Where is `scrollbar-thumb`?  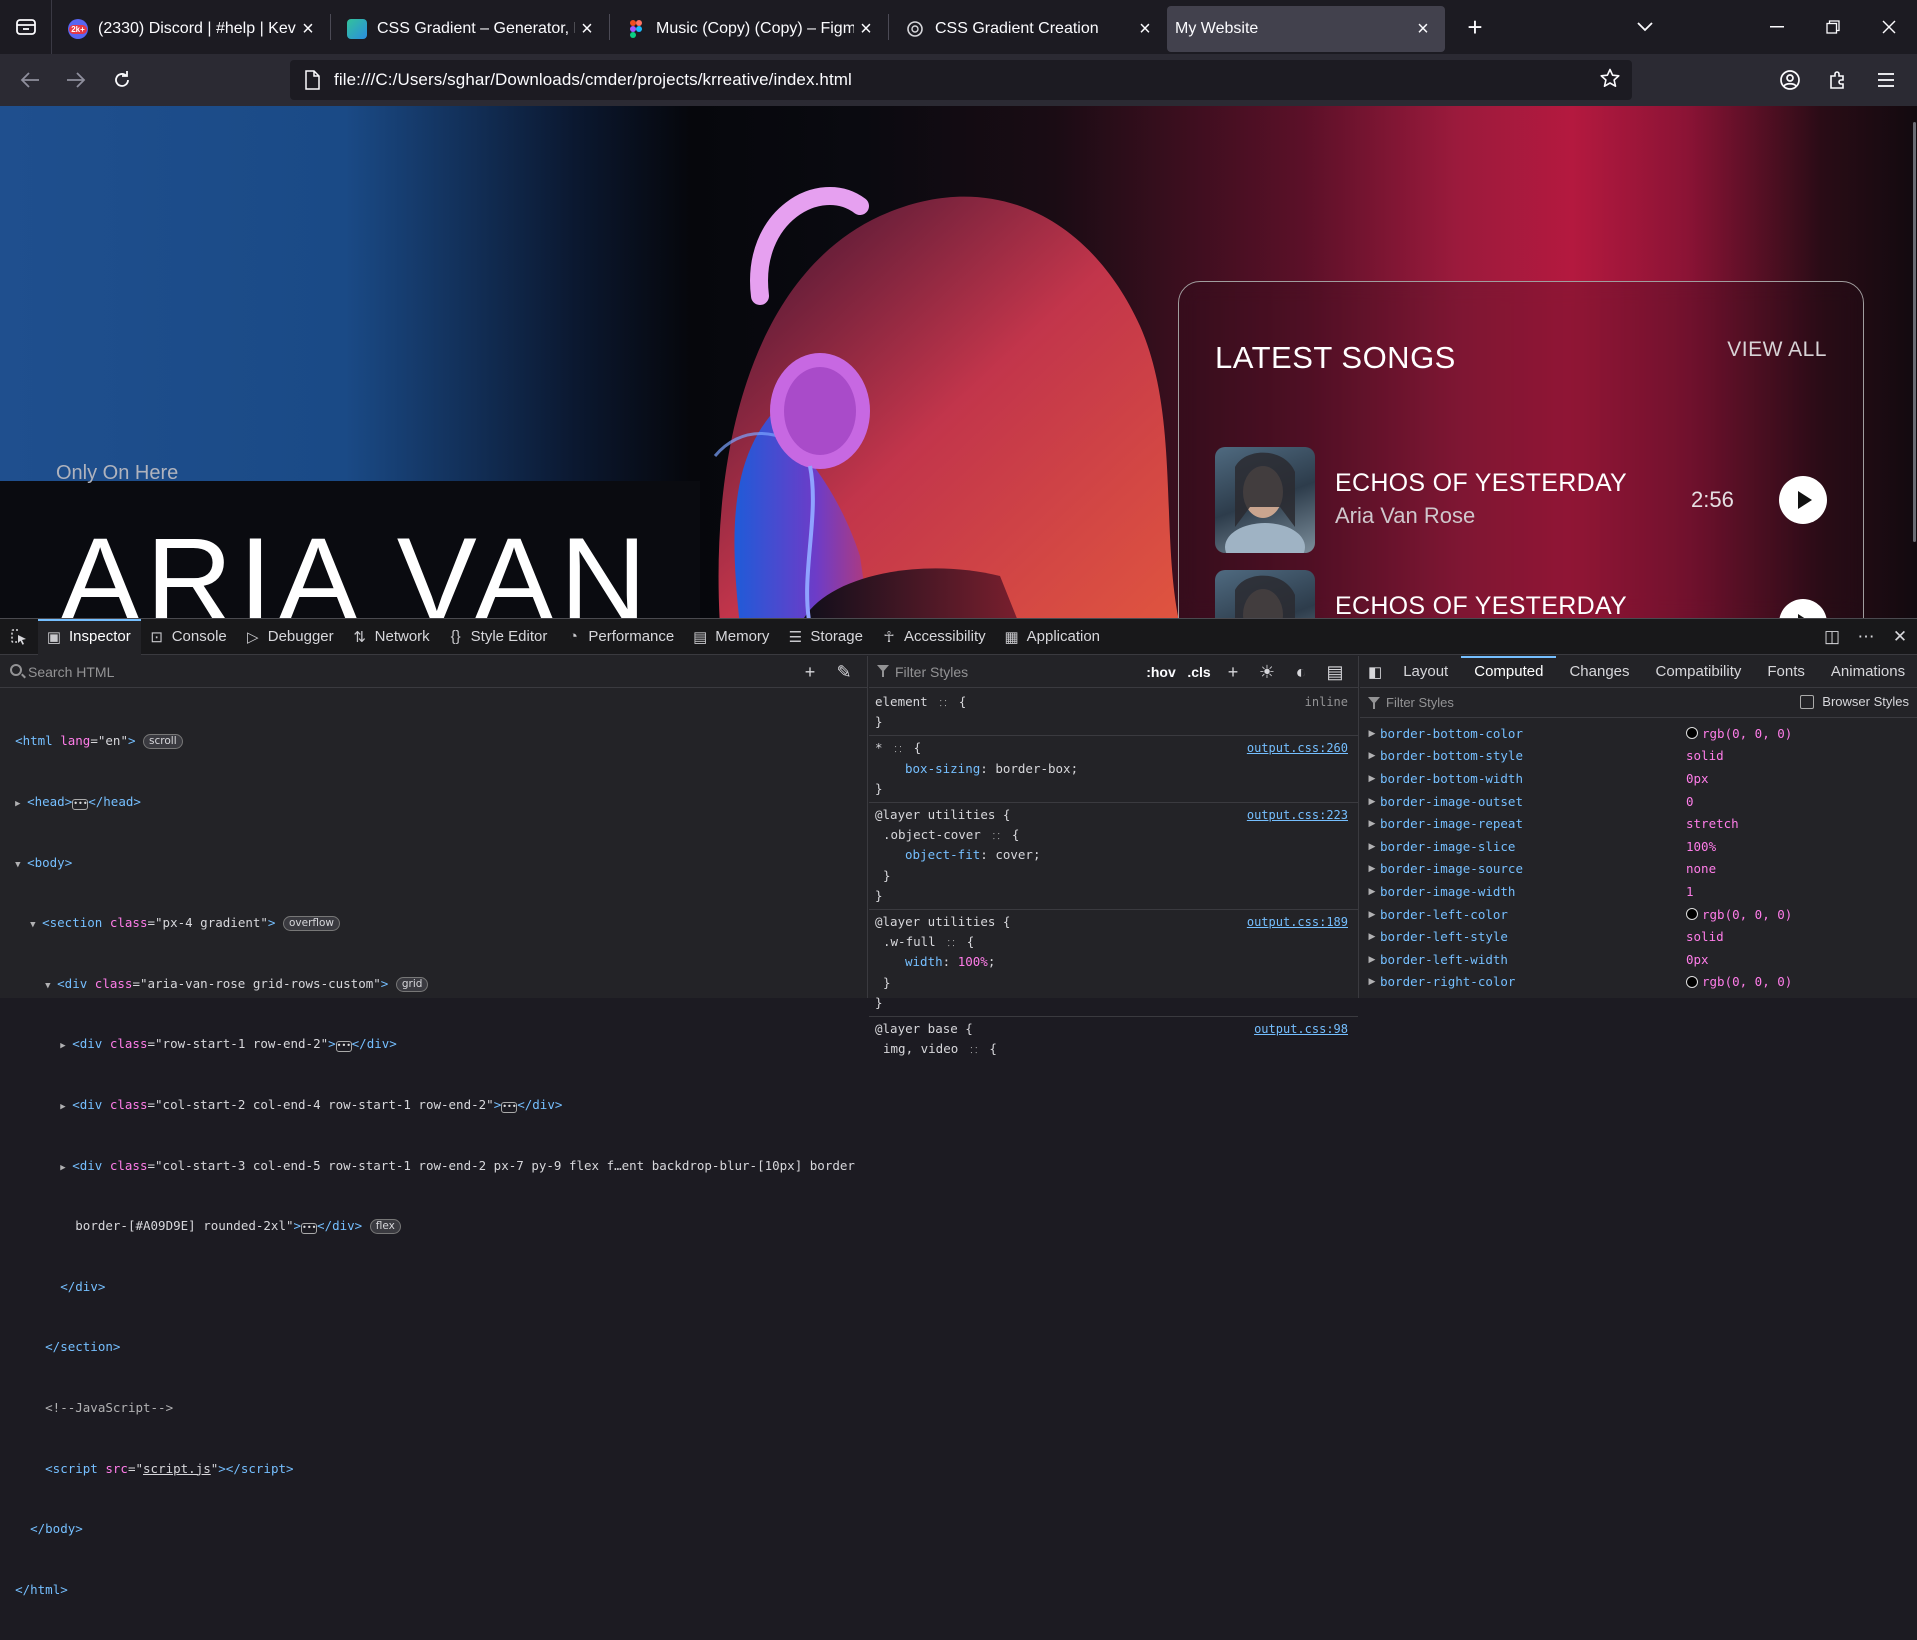 scrollbar-thumb is located at coordinates (1914, 332).